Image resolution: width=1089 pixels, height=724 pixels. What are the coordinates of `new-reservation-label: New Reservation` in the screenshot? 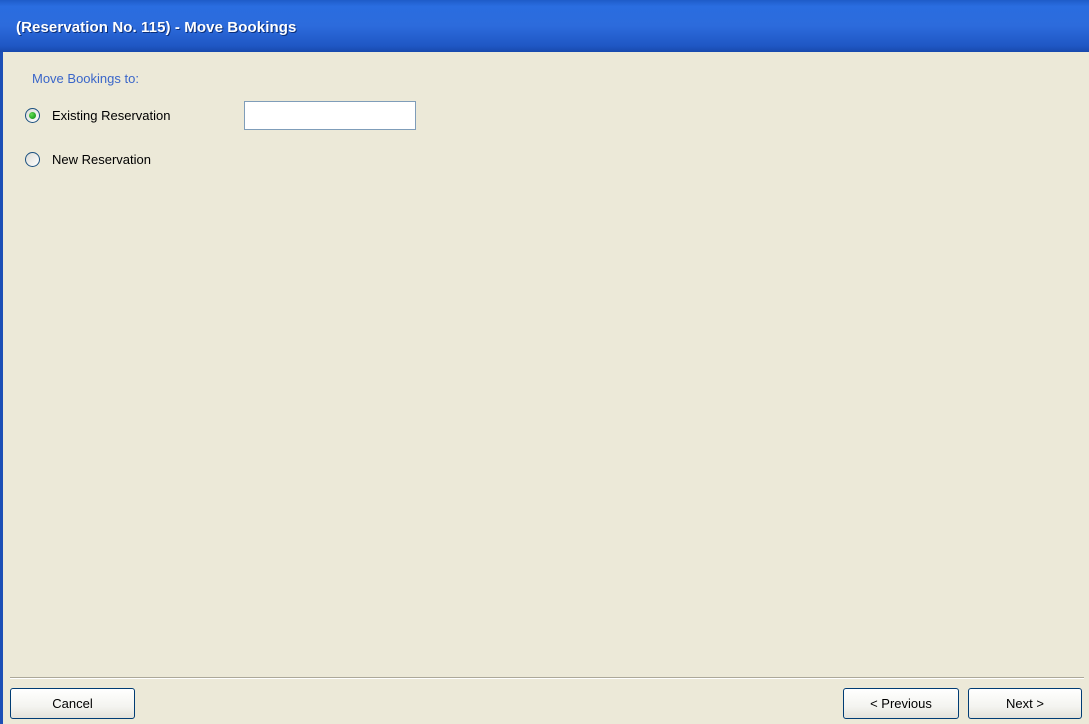 It's located at (101, 159).